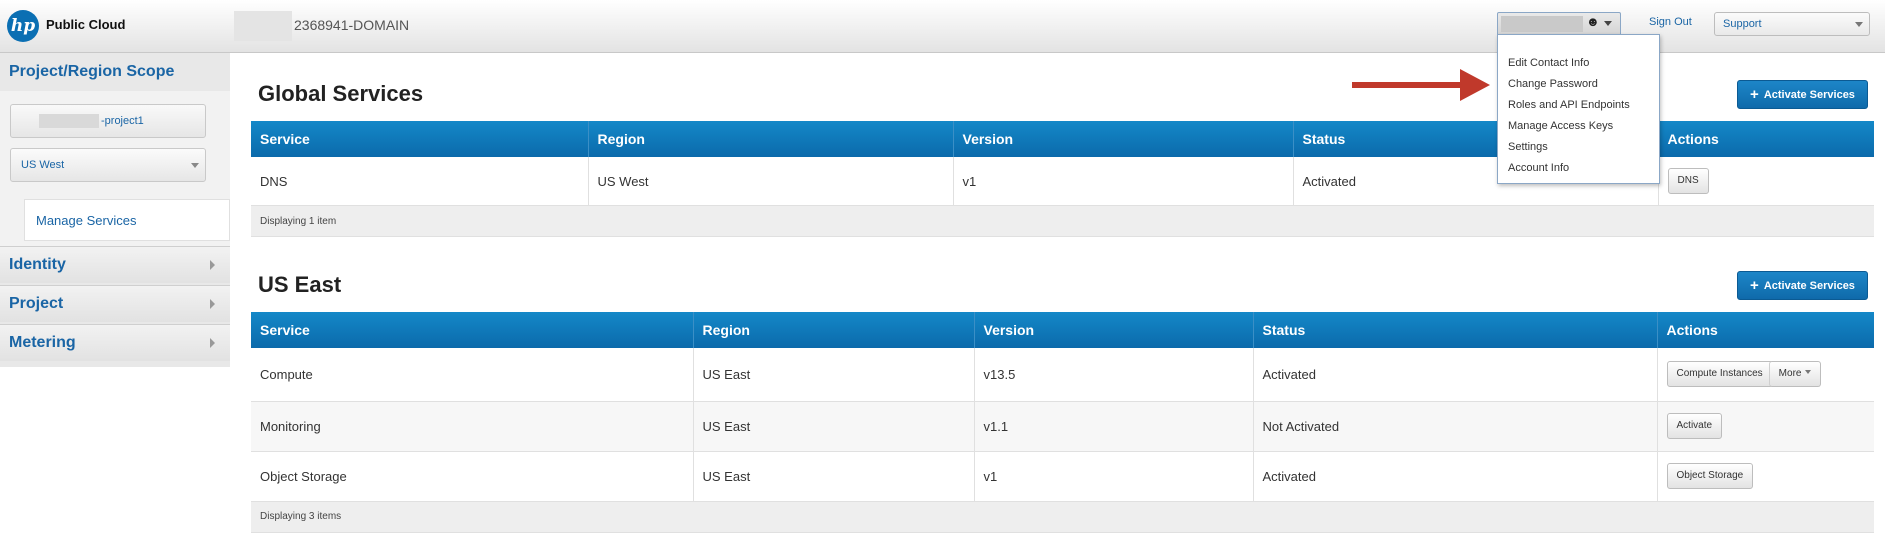 The height and width of the screenshot is (536, 1885). I want to click on status-cell: Not Activated, so click(1455, 426).